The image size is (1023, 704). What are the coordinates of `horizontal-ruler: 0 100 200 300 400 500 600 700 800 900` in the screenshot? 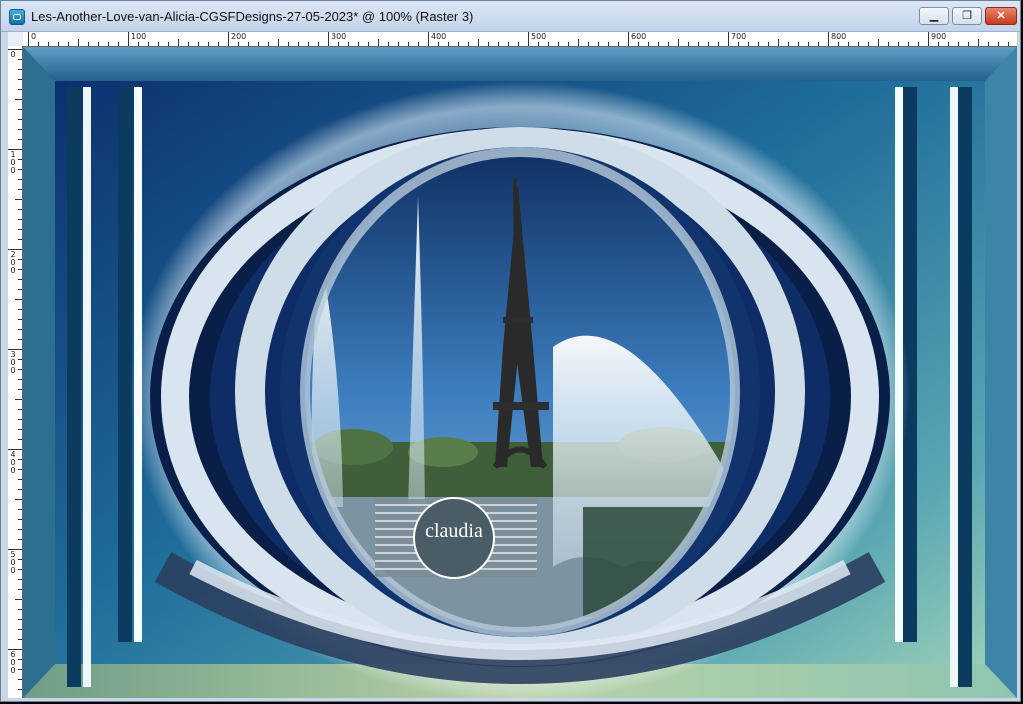 It's located at (520, 39).